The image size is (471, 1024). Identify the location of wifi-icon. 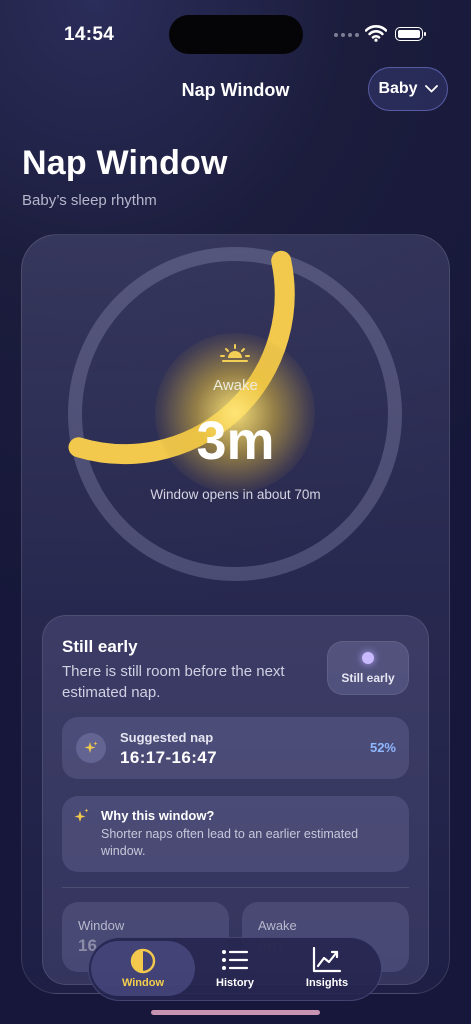
(376, 33).